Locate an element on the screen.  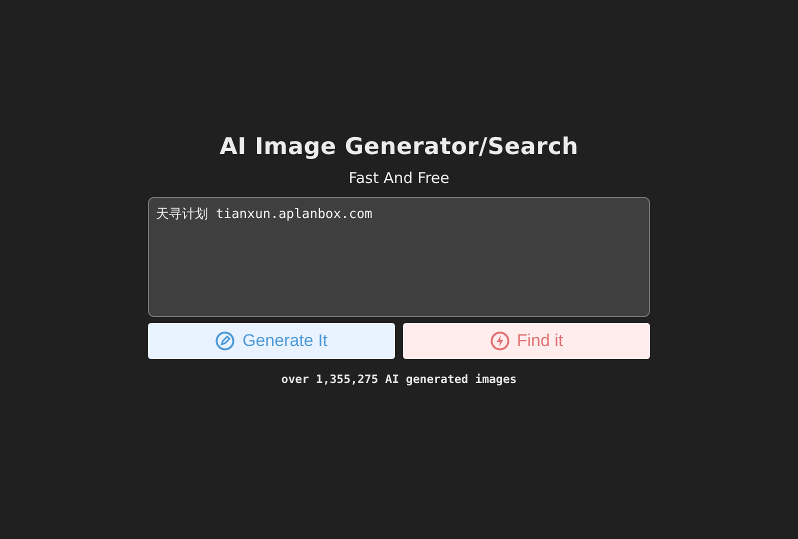
prompt-field: 天寻计划 tianxun.aplanbox.com is located at coordinates (399, 257).